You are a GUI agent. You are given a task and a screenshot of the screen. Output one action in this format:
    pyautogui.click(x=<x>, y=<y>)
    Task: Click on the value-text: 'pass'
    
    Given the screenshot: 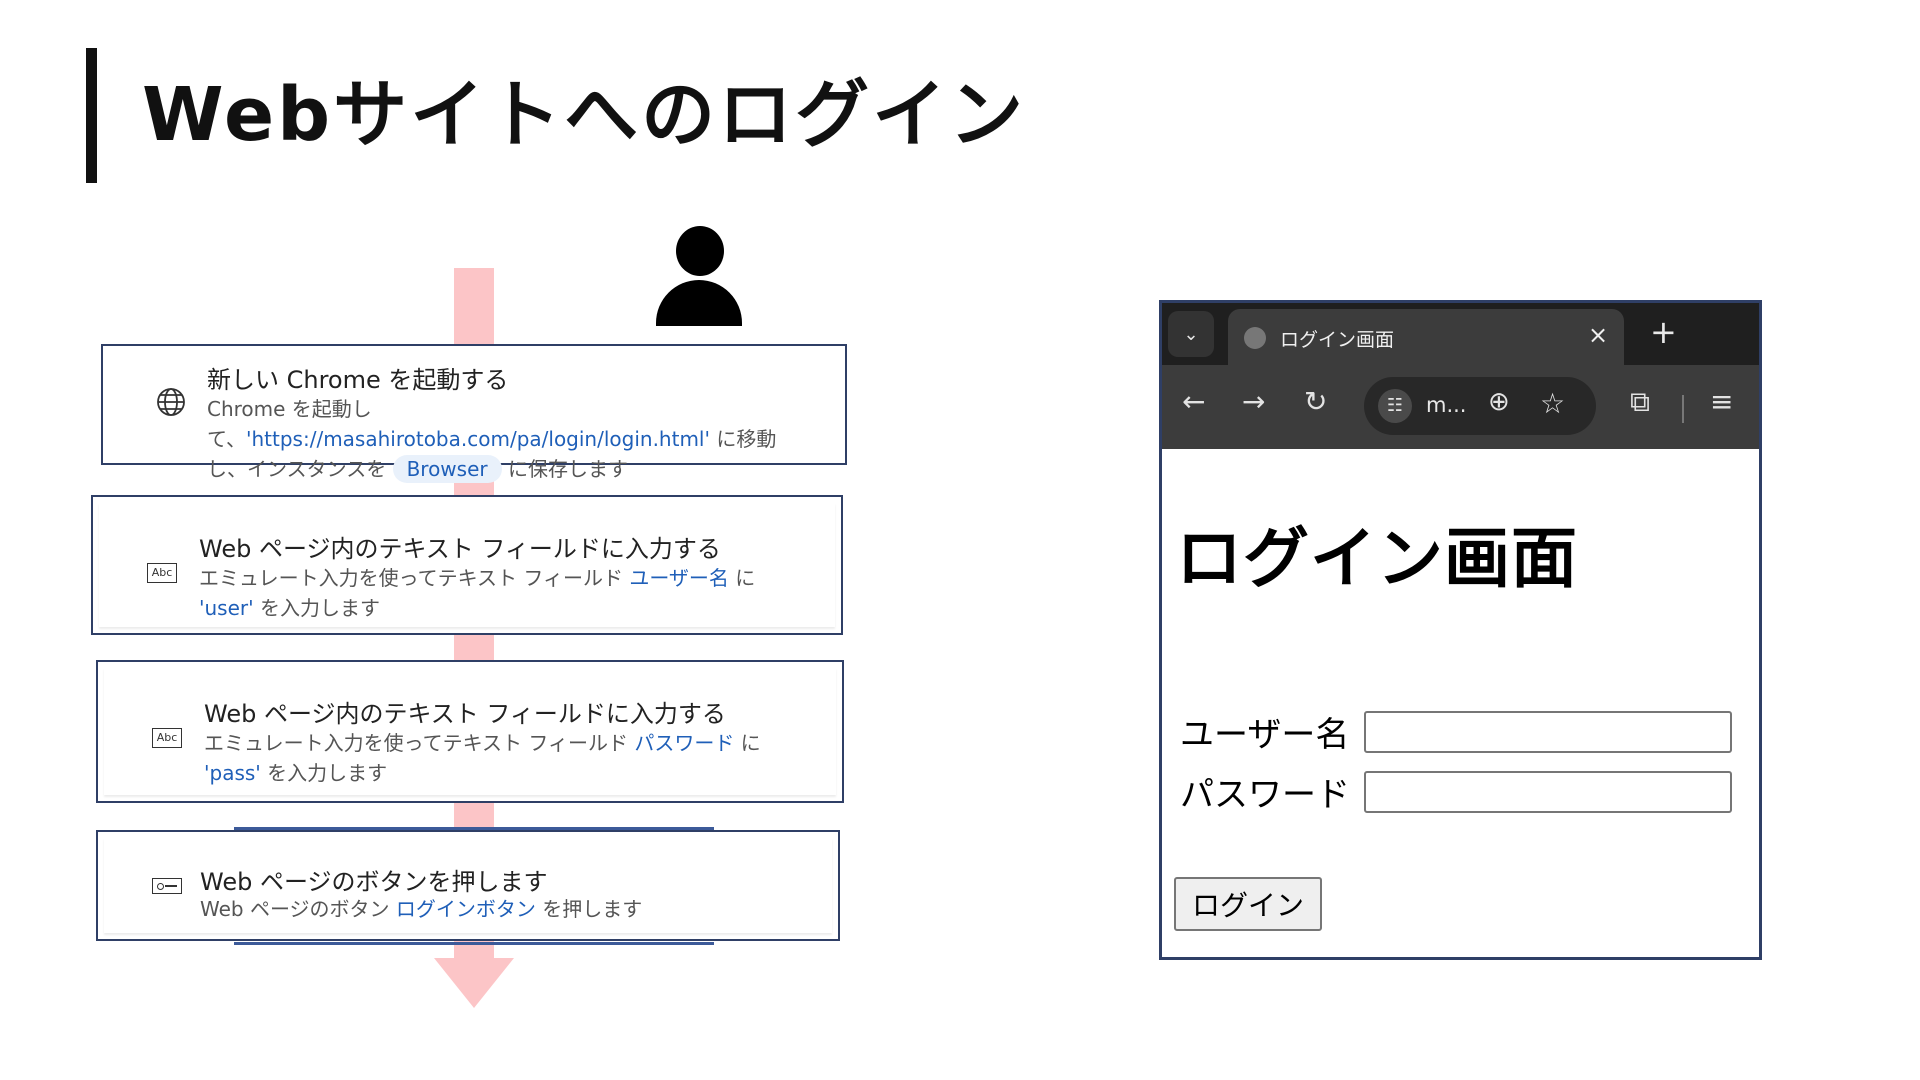 What is the action you would take?
    pyautogui.click(x=232, y=773)
    